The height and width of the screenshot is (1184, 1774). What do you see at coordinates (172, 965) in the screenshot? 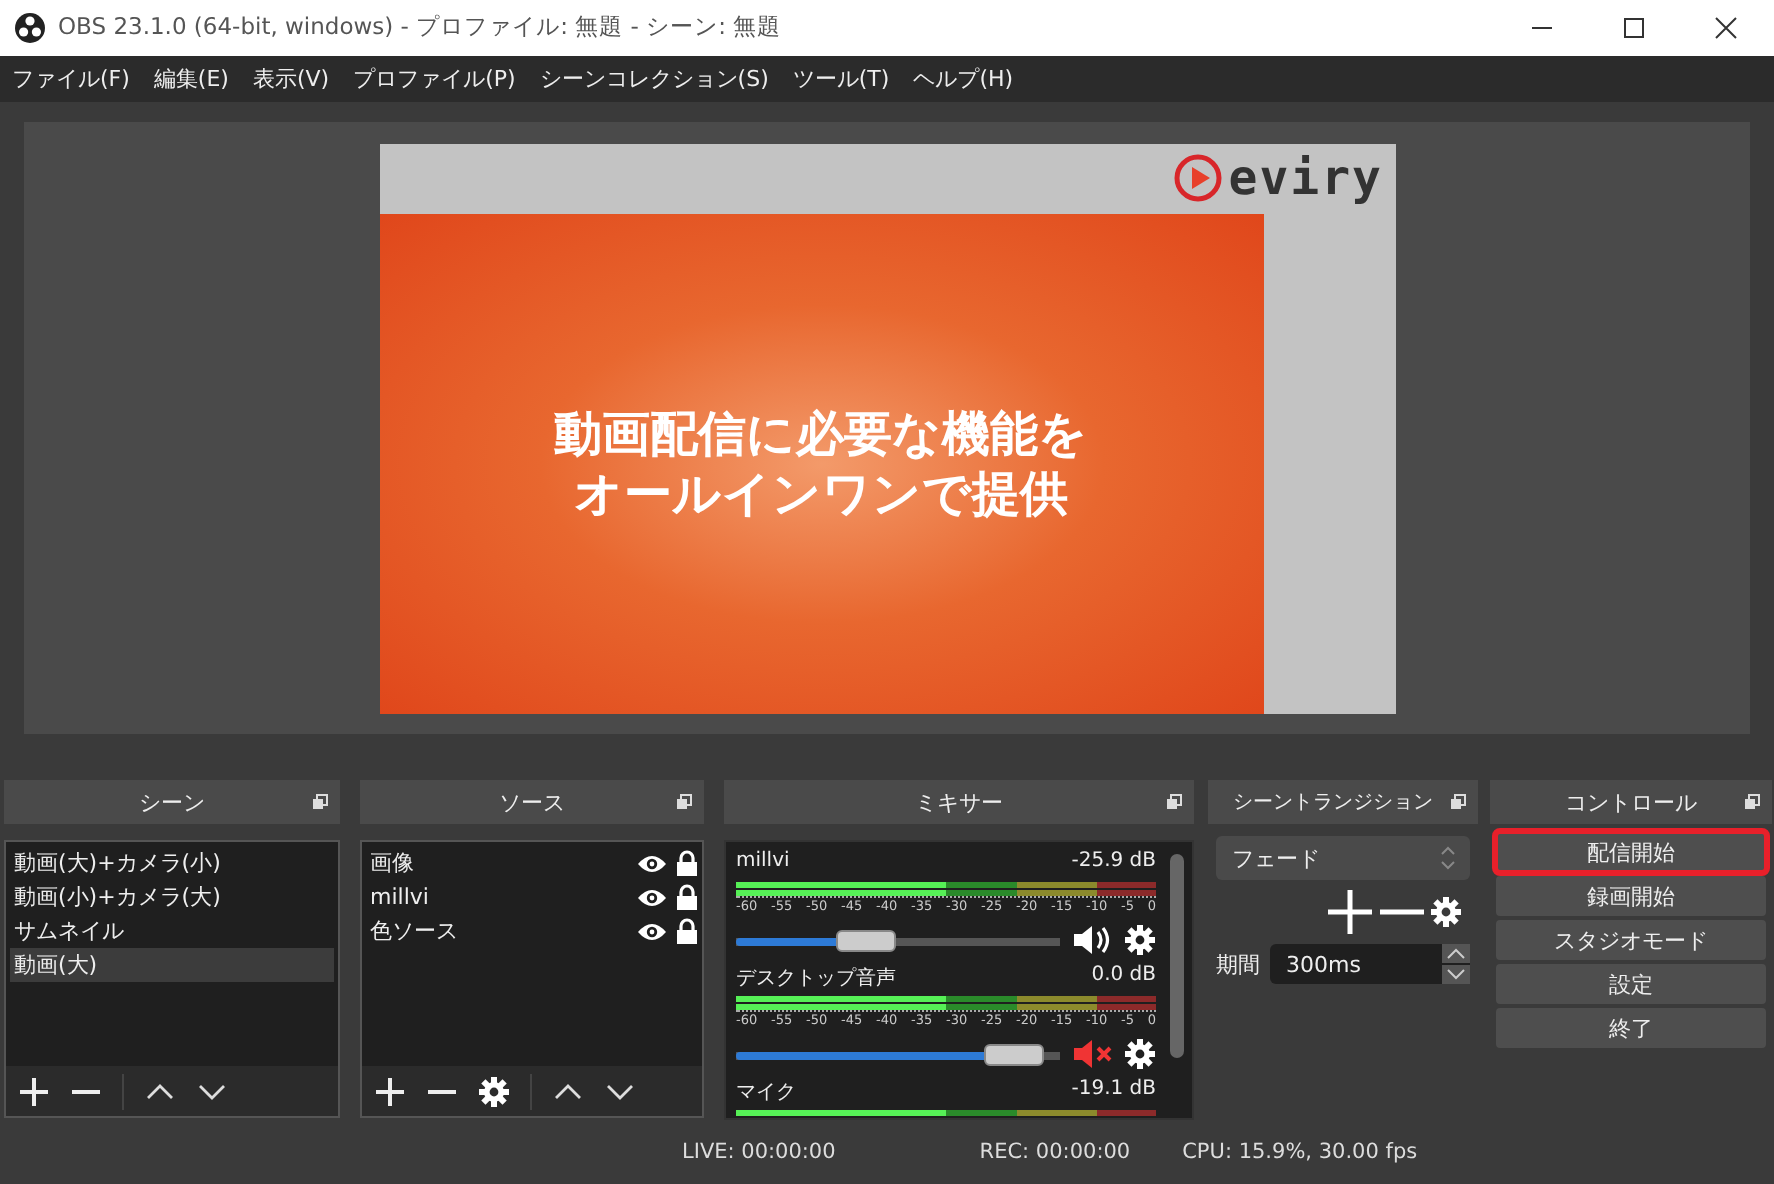
I see `scene-item: 動画(大)` at bounding box center [172, 965].